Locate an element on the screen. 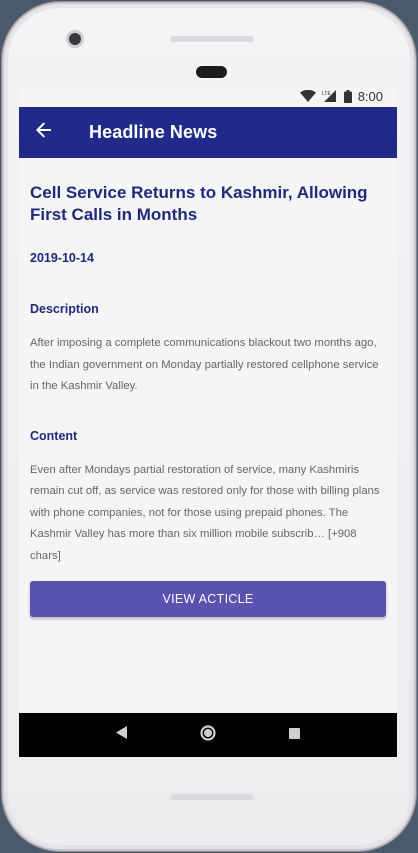 The width and height of the screenshot is (418, 853). status-bar: LTE 8:00 is located at coordinates (208, 96).